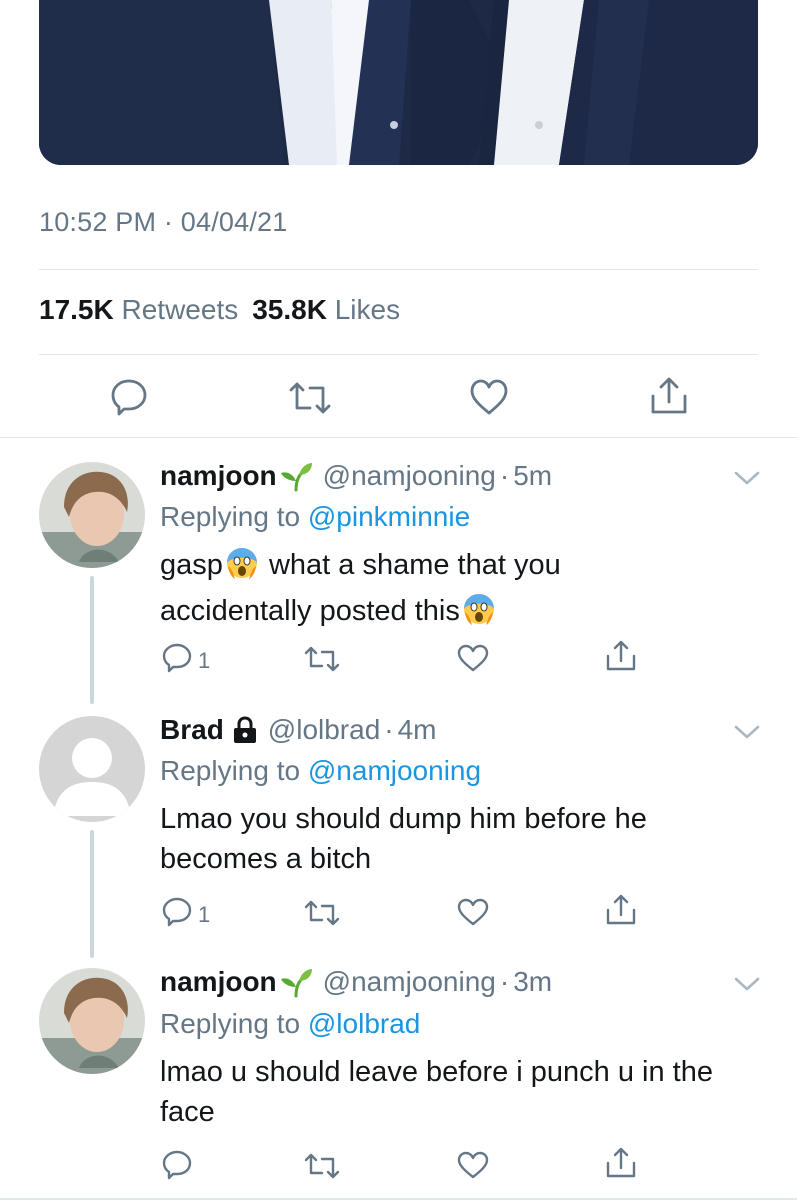 This screenshot has width=797, height=1200. I want to click on reply-header: Brad @lolbrad · 4m, so click(298, 730).